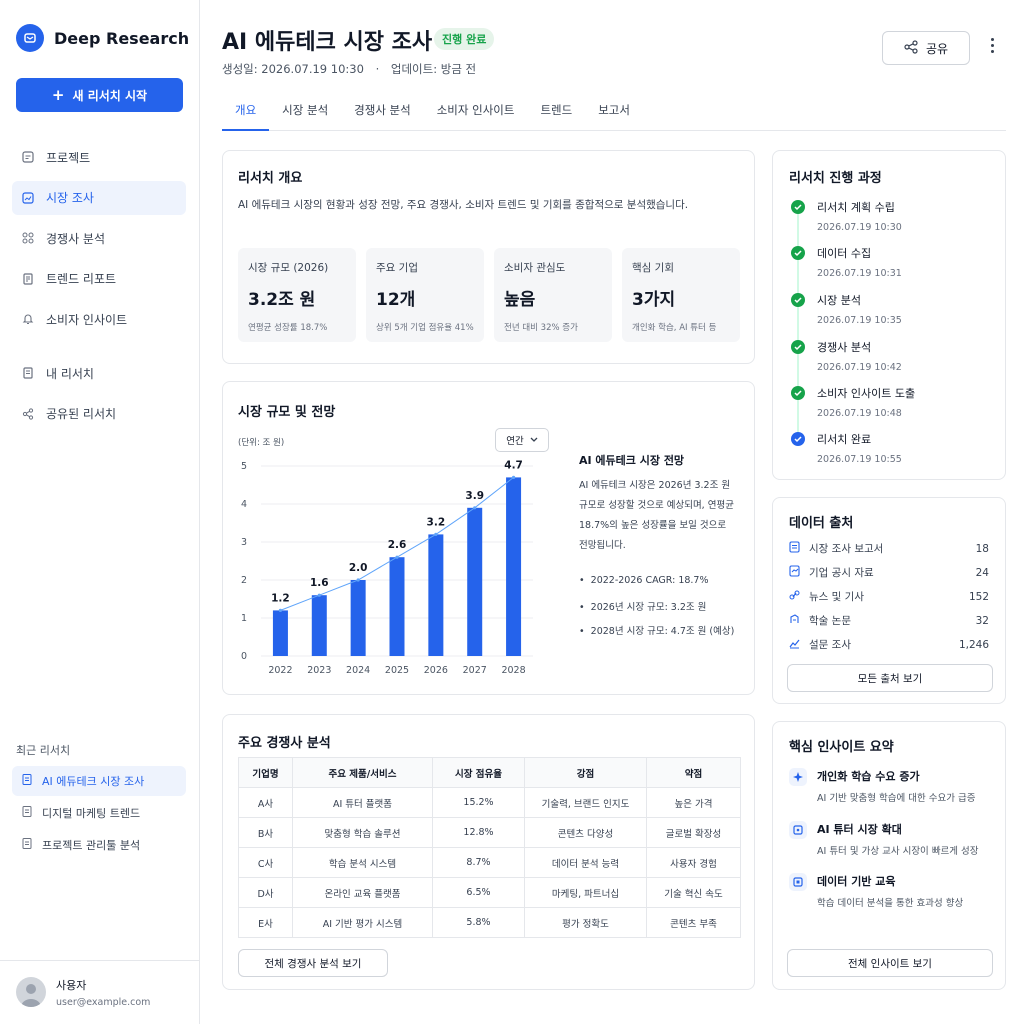  What do you see at coordinates (534, 440) in the screenshot?
I see `chevron-down-icon` at bounding box center [534, 440].